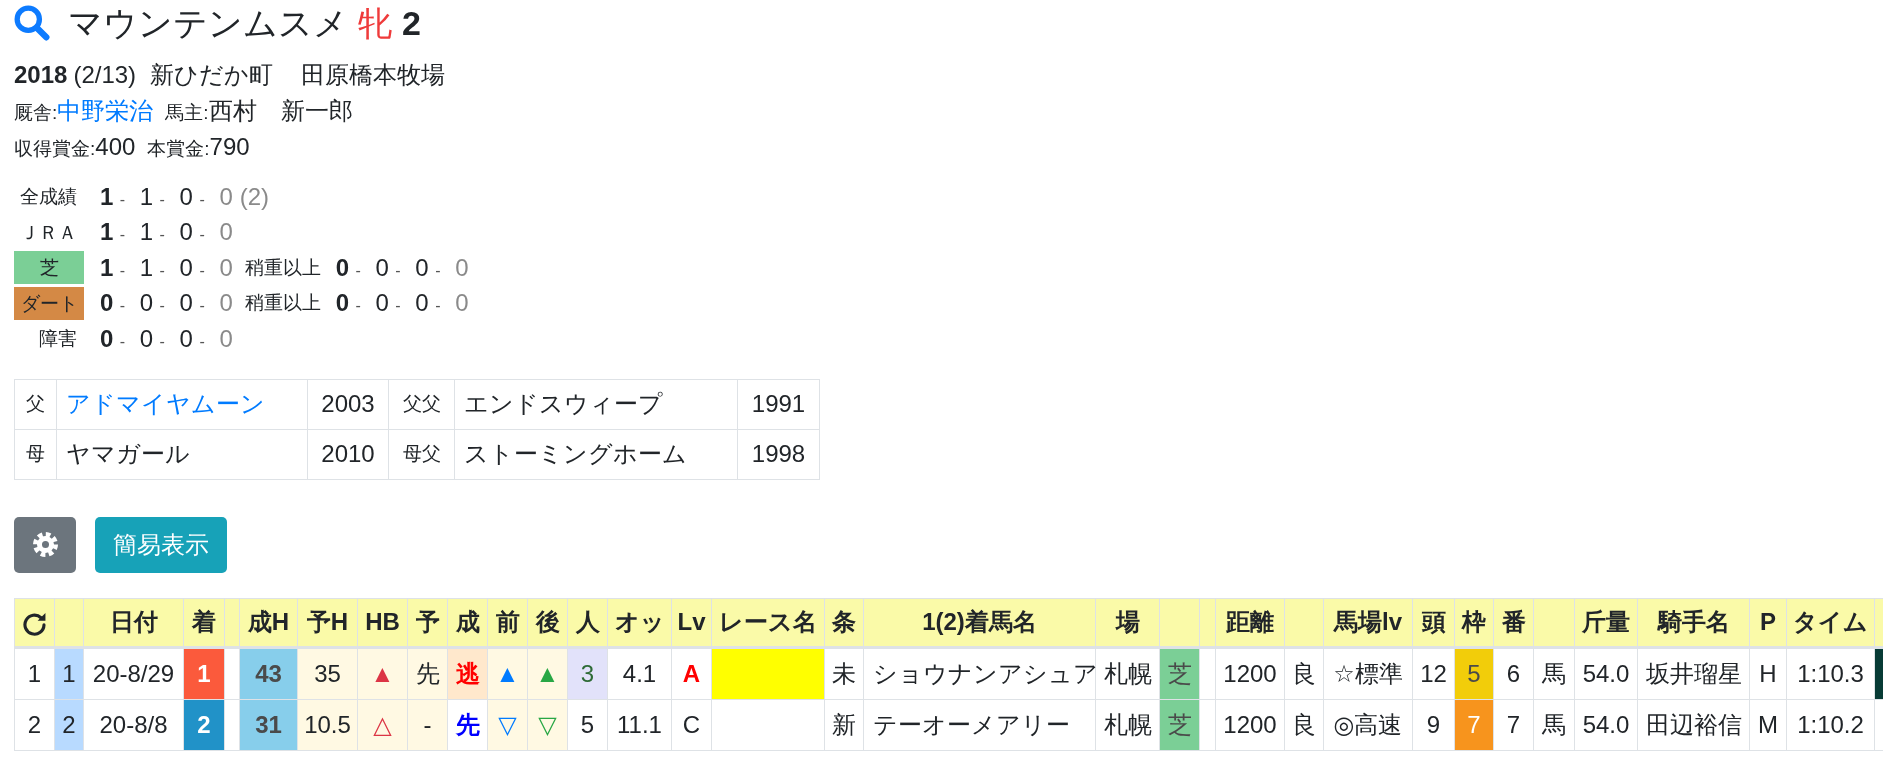  I want to click on simple-view-button: 簡易表示, so click(161, 544).